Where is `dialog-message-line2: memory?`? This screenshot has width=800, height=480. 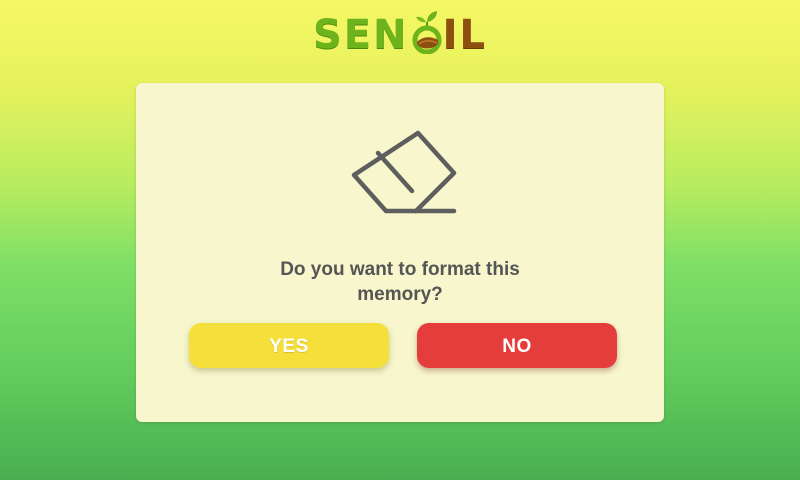
dialog-message-line2: memory? is located at coordinates (400, 294).